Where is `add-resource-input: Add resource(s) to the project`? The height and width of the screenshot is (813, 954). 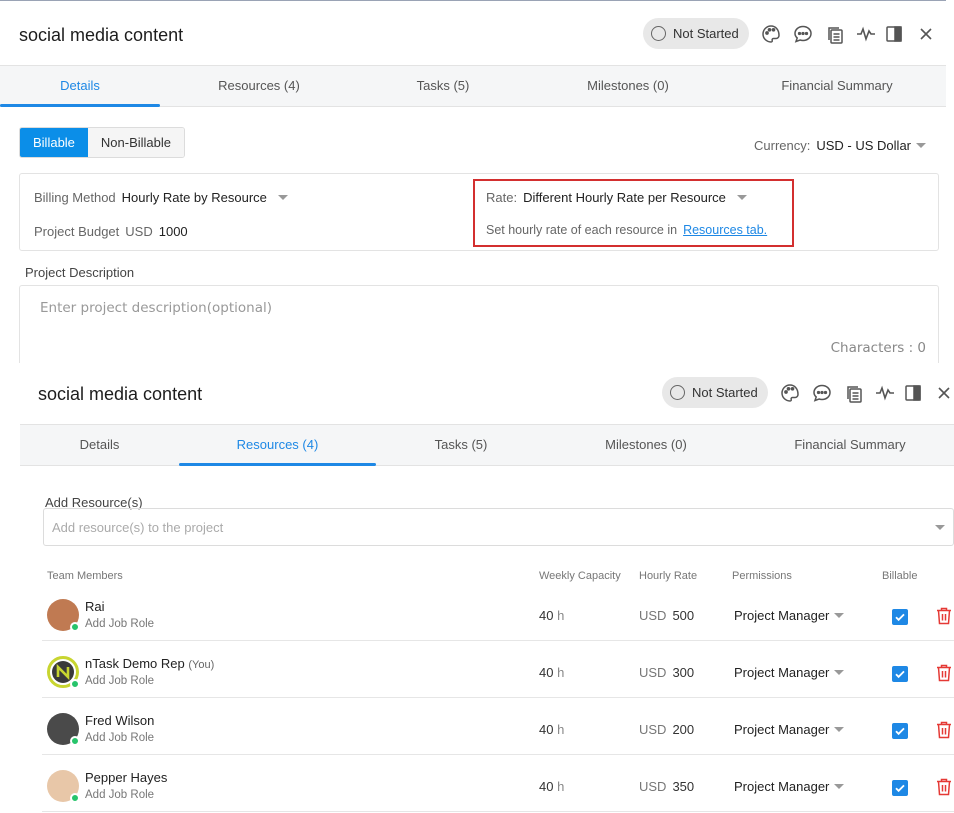
add-resource-input: Add resource(s) to the project is located at coordinates (498, 527).